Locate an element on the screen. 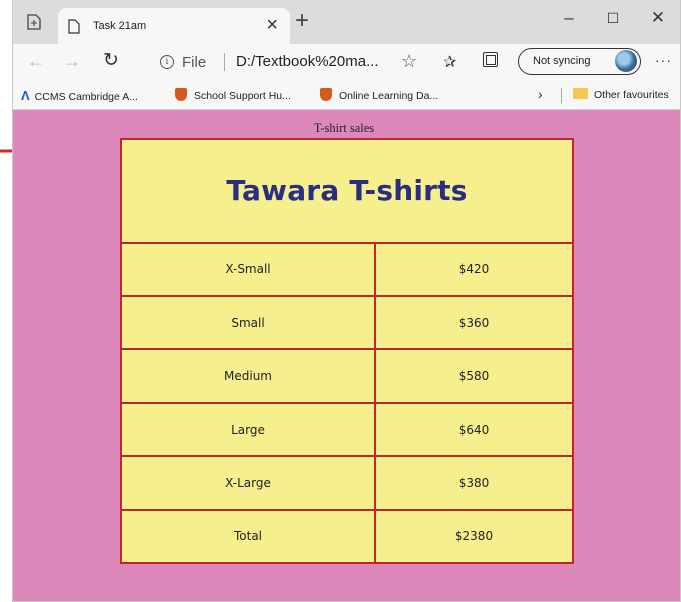 This screenshot has height=602, width=681. sync-status: Not syncing is located at coordinates (562, 61).